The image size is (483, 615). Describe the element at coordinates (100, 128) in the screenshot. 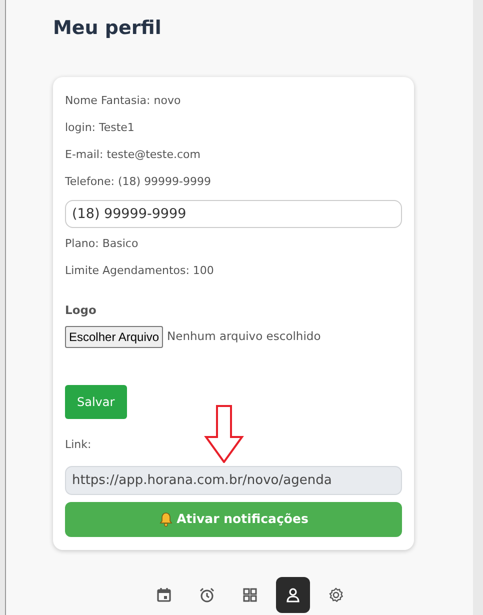

I see `info-text: login: Teste1` at that location.